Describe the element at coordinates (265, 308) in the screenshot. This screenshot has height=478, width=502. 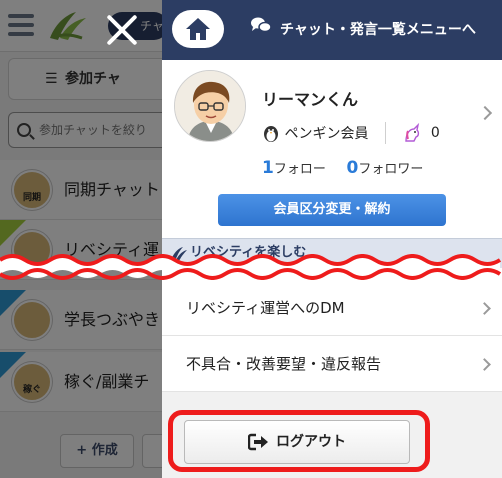
I see `menu-item-label: リベシティ運営へのDM` at that location.